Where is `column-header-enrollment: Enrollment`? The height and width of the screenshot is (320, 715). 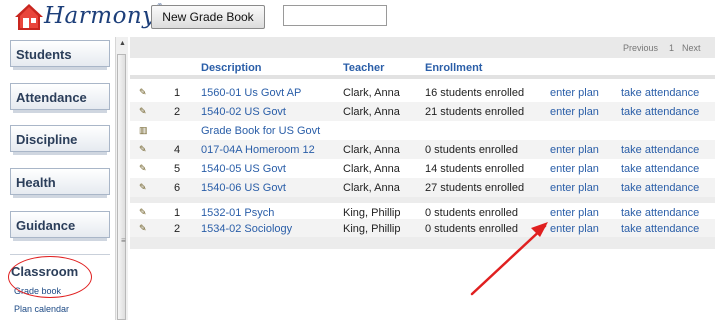
column-header-enrollment: Enrollment is located at coordinates (453, 68).